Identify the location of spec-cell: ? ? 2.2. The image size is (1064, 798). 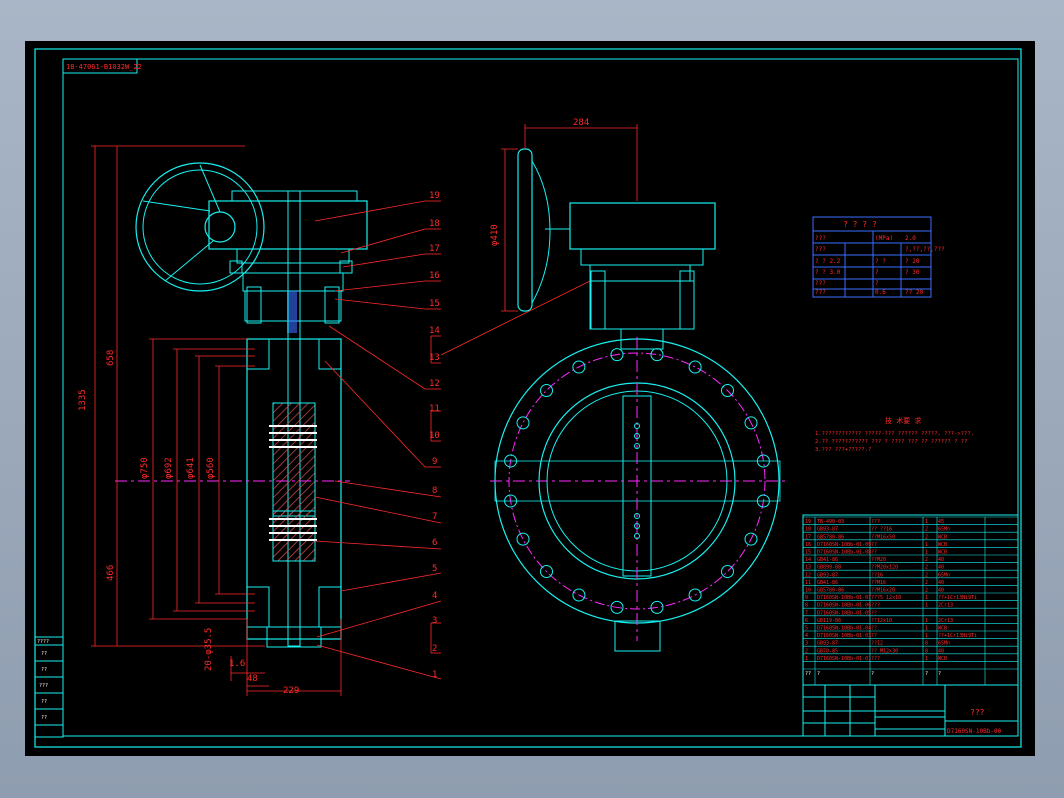
(828, 261).